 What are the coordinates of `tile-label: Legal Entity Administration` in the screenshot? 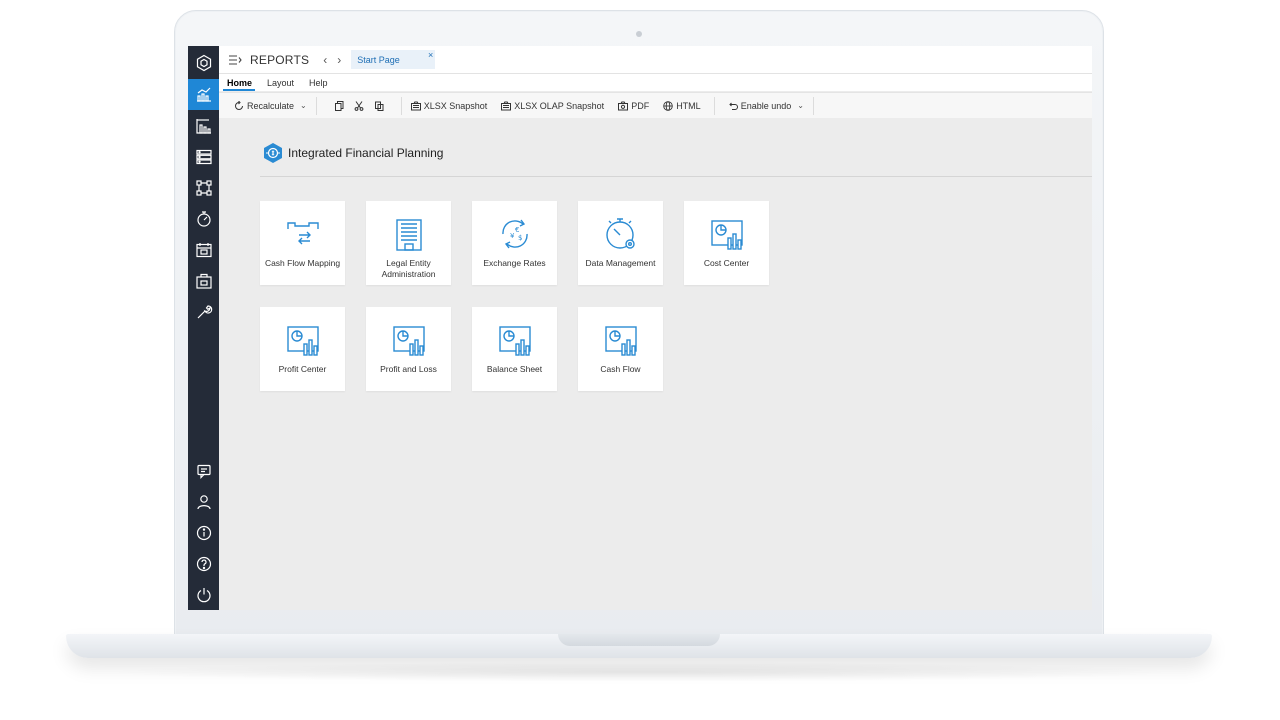 It's located at (408, 268).